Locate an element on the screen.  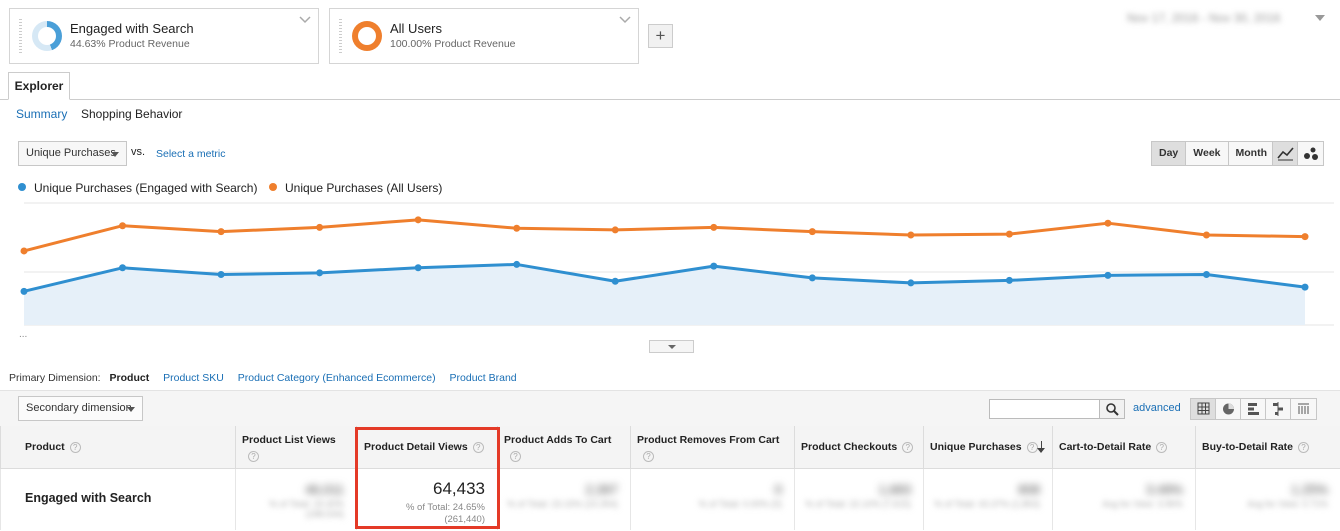
segment-card-all-users: All Users 100.00% Product Revenue is located at coordinates (484, 36).